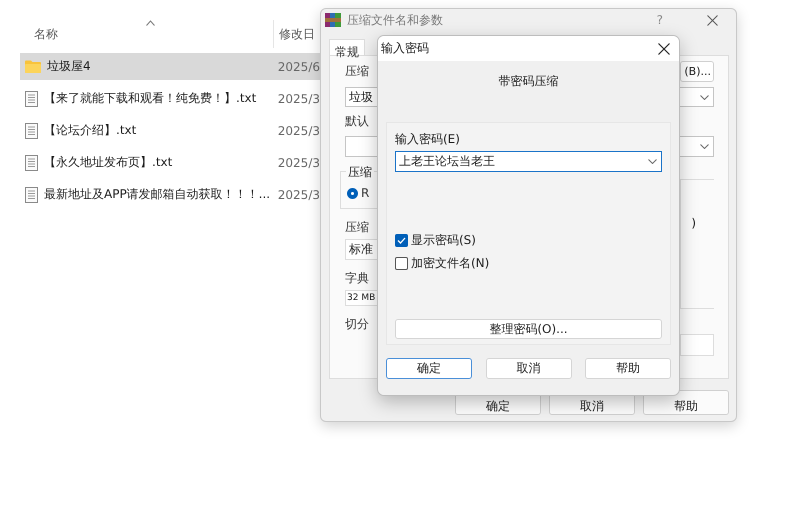 The width and height of the screenshot is (800, 525). Describe the element at coordinates (429, 368) in the screenshot. I see `dialog-button: 确定` at that location.